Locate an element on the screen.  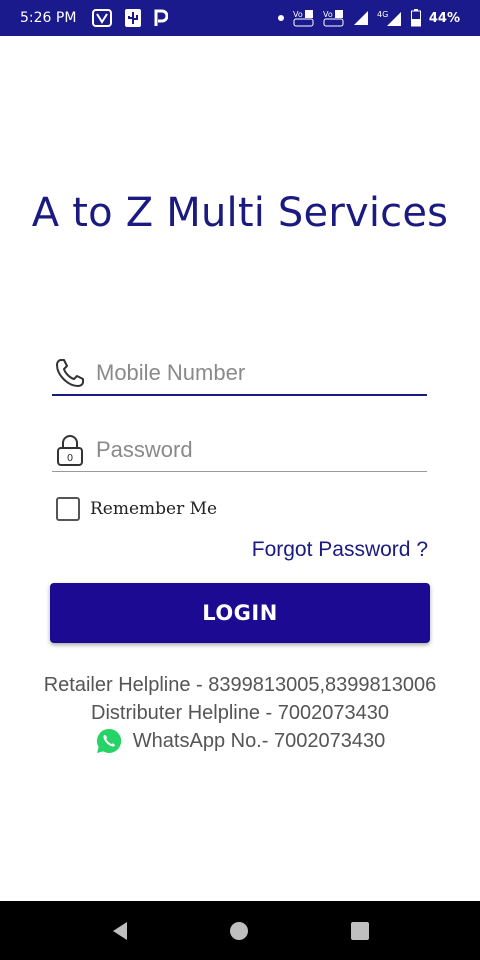
video-app-icon is located at coordinates (102, 18).